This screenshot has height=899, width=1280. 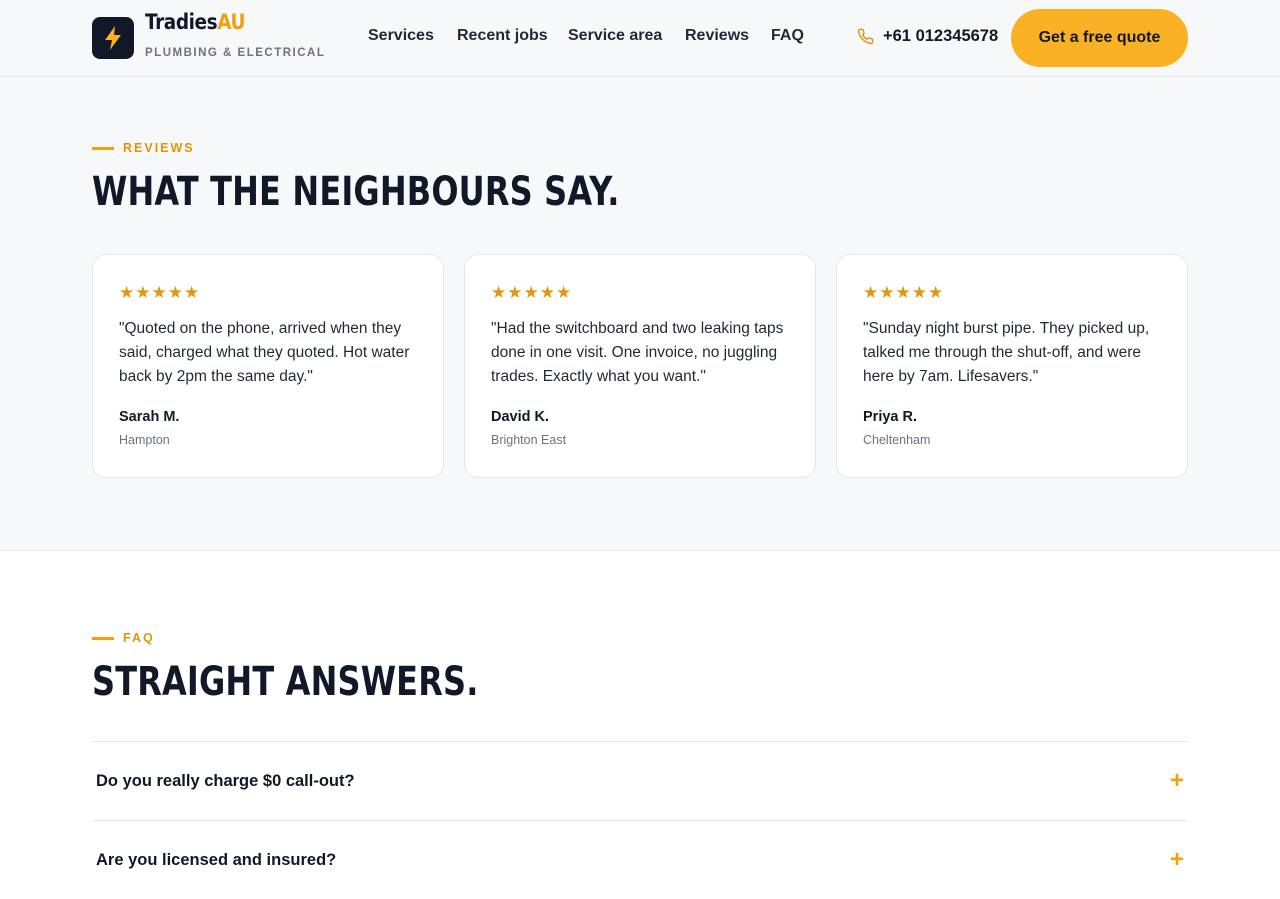 I want to click on faq-question: Are you licensed and insured?, so click(x=216, y=860).